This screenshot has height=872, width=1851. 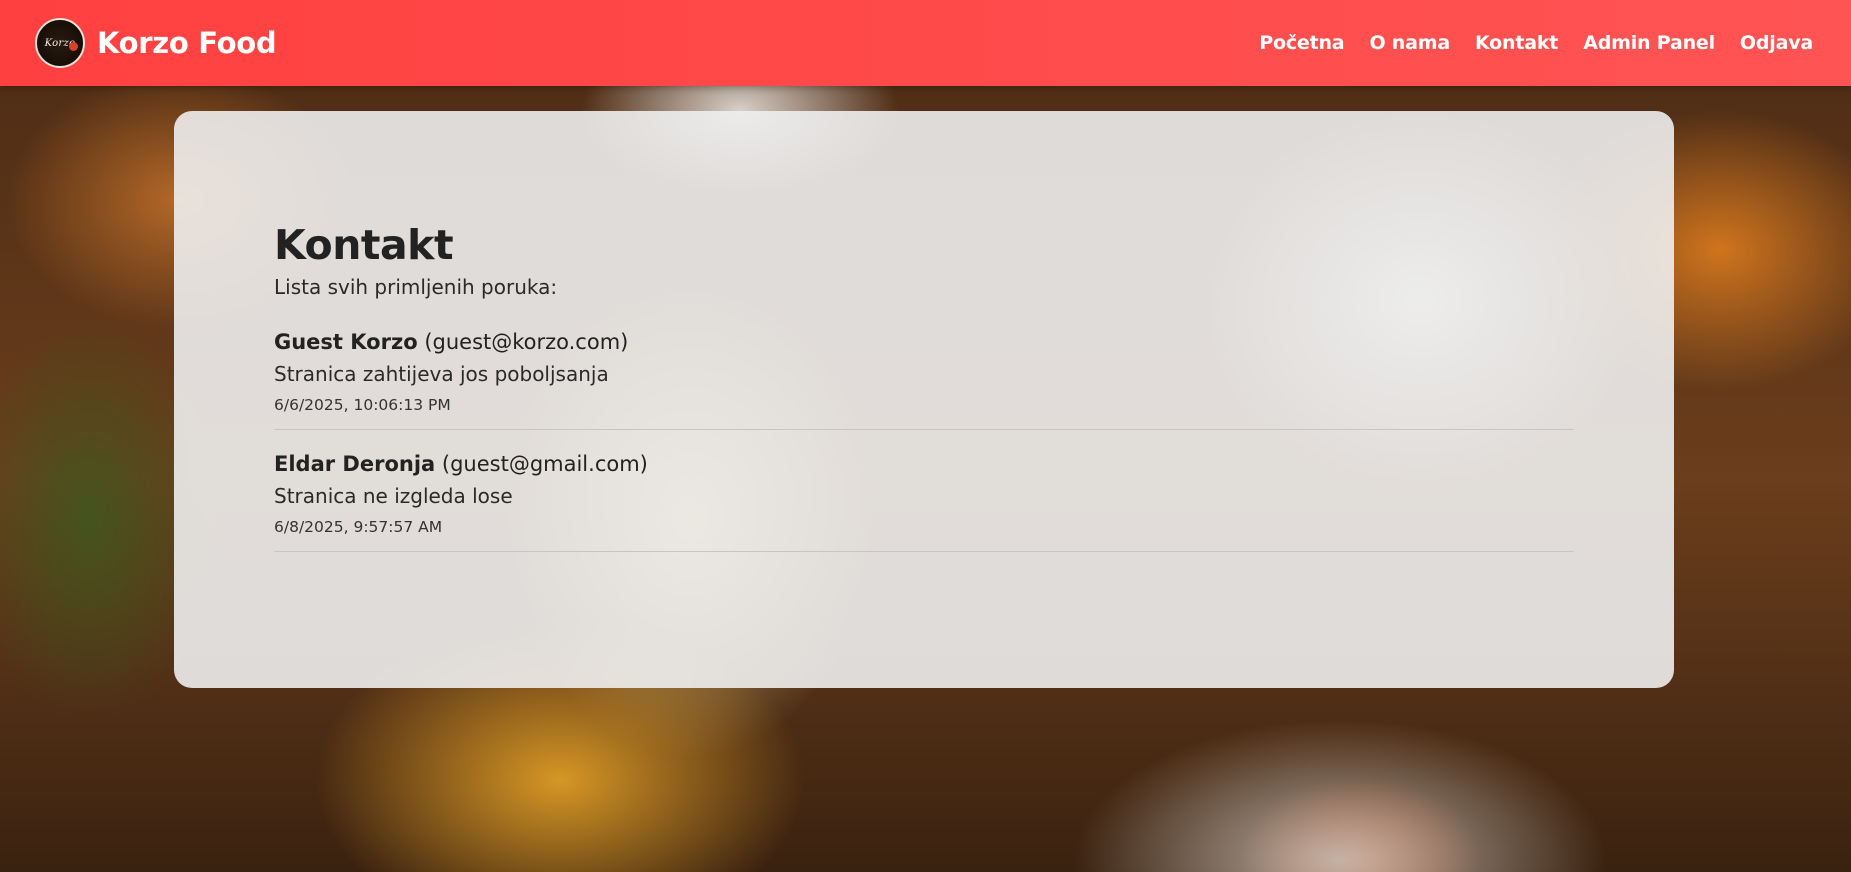 What do you see at coordinates (1776, 43) in the screenshot?
I see `nav-link-odjava: Odjava` at bounding box center [1776, 43].